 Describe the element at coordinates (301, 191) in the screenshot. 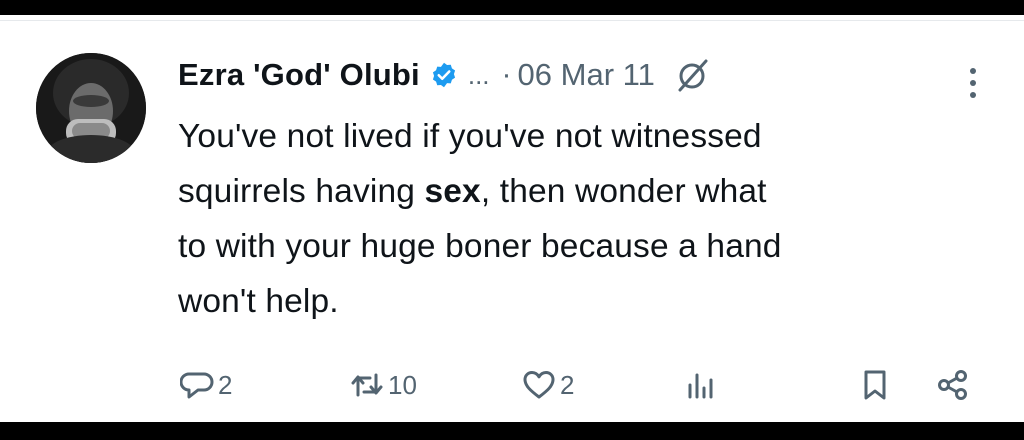

I see `tweet-text-segment: squirrels having` at that location.